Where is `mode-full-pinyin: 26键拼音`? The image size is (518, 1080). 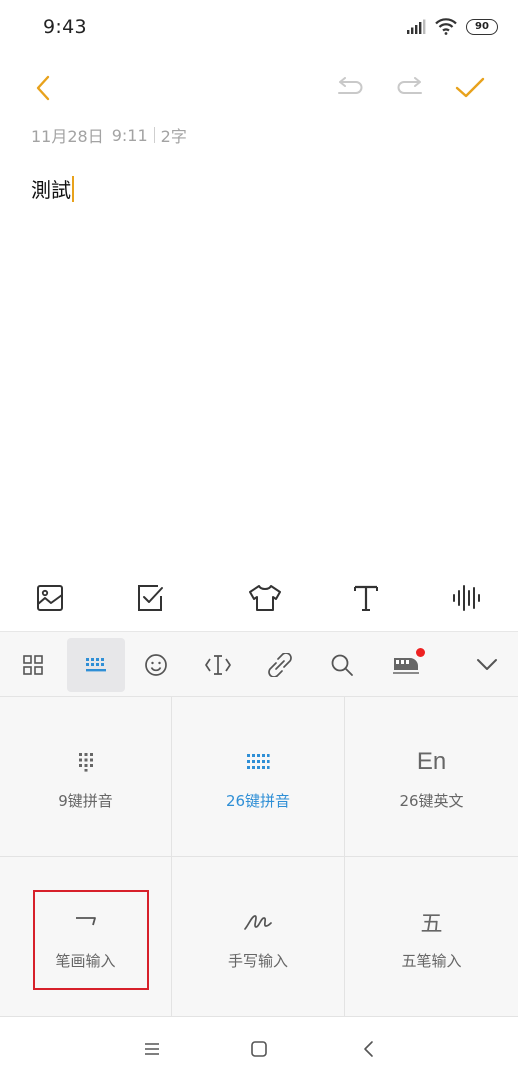
mode-full-pinyin: 26键拼音 is located at coordinates (258, 777).